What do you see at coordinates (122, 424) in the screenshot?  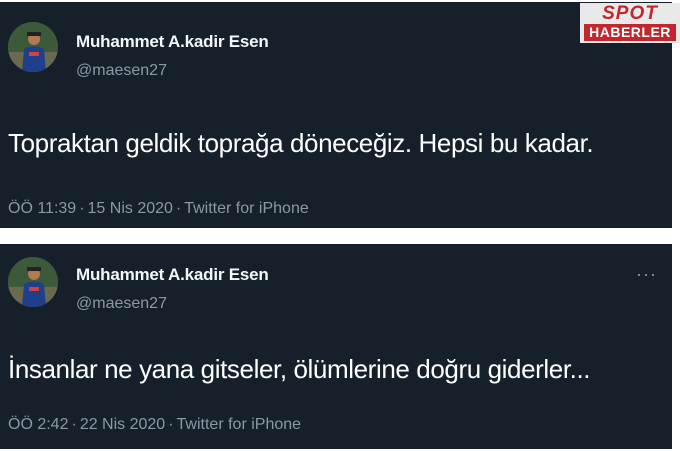 I see `tweet-date: 22 Nis 2020` at bounding box center [122, 424].